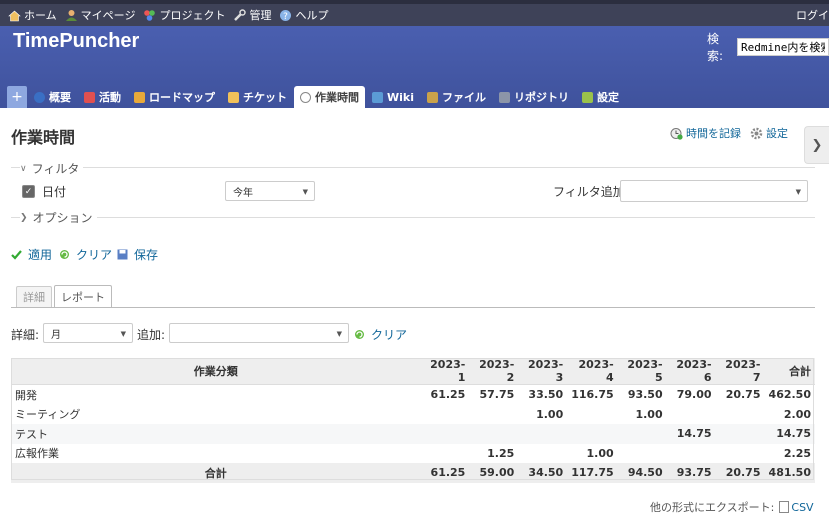 This screenshot has height=530, width=829. Describe the element at coordinates (543, 371) in the screenshot. I see `column-header-month: 2023-3` at that location.